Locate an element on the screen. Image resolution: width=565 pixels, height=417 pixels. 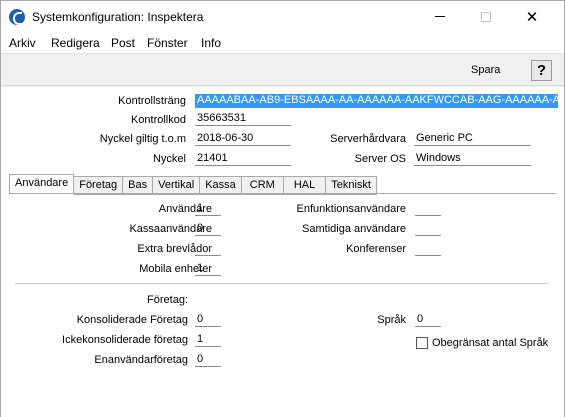
server-os-field: Windows is located at coordinates (472, 159).